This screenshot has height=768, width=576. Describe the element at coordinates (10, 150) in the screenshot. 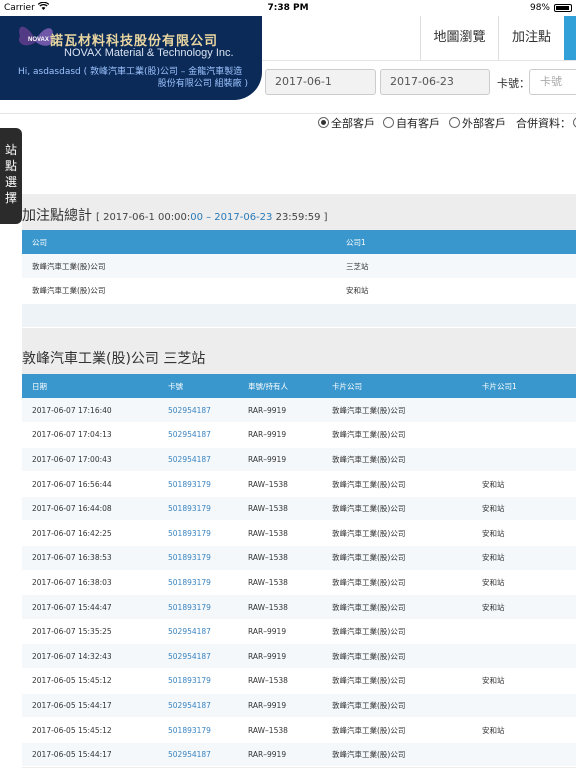

I see `station-select-char-1: 站` at that location.